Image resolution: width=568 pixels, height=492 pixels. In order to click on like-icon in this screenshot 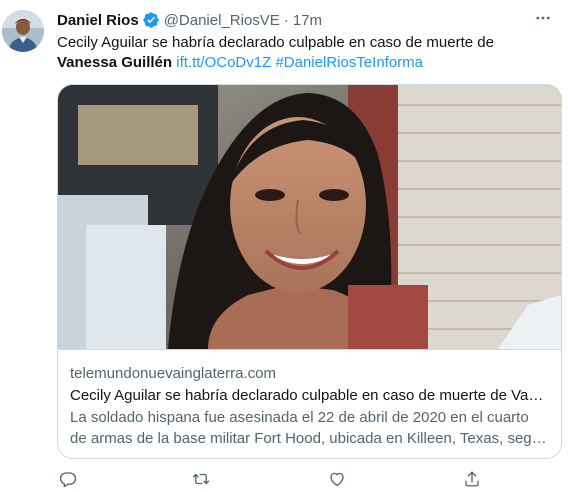, I will do `click(337, 479)`.